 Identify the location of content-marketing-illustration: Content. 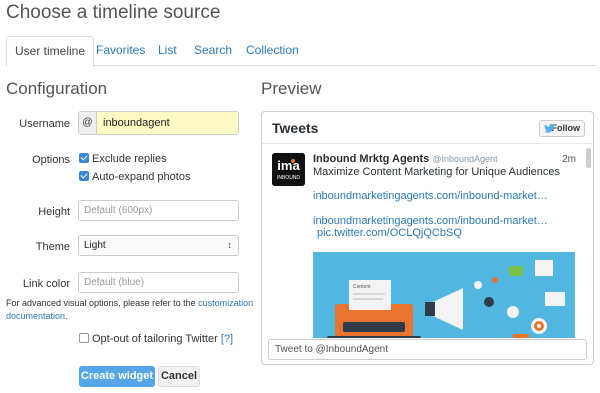
(444, 295).